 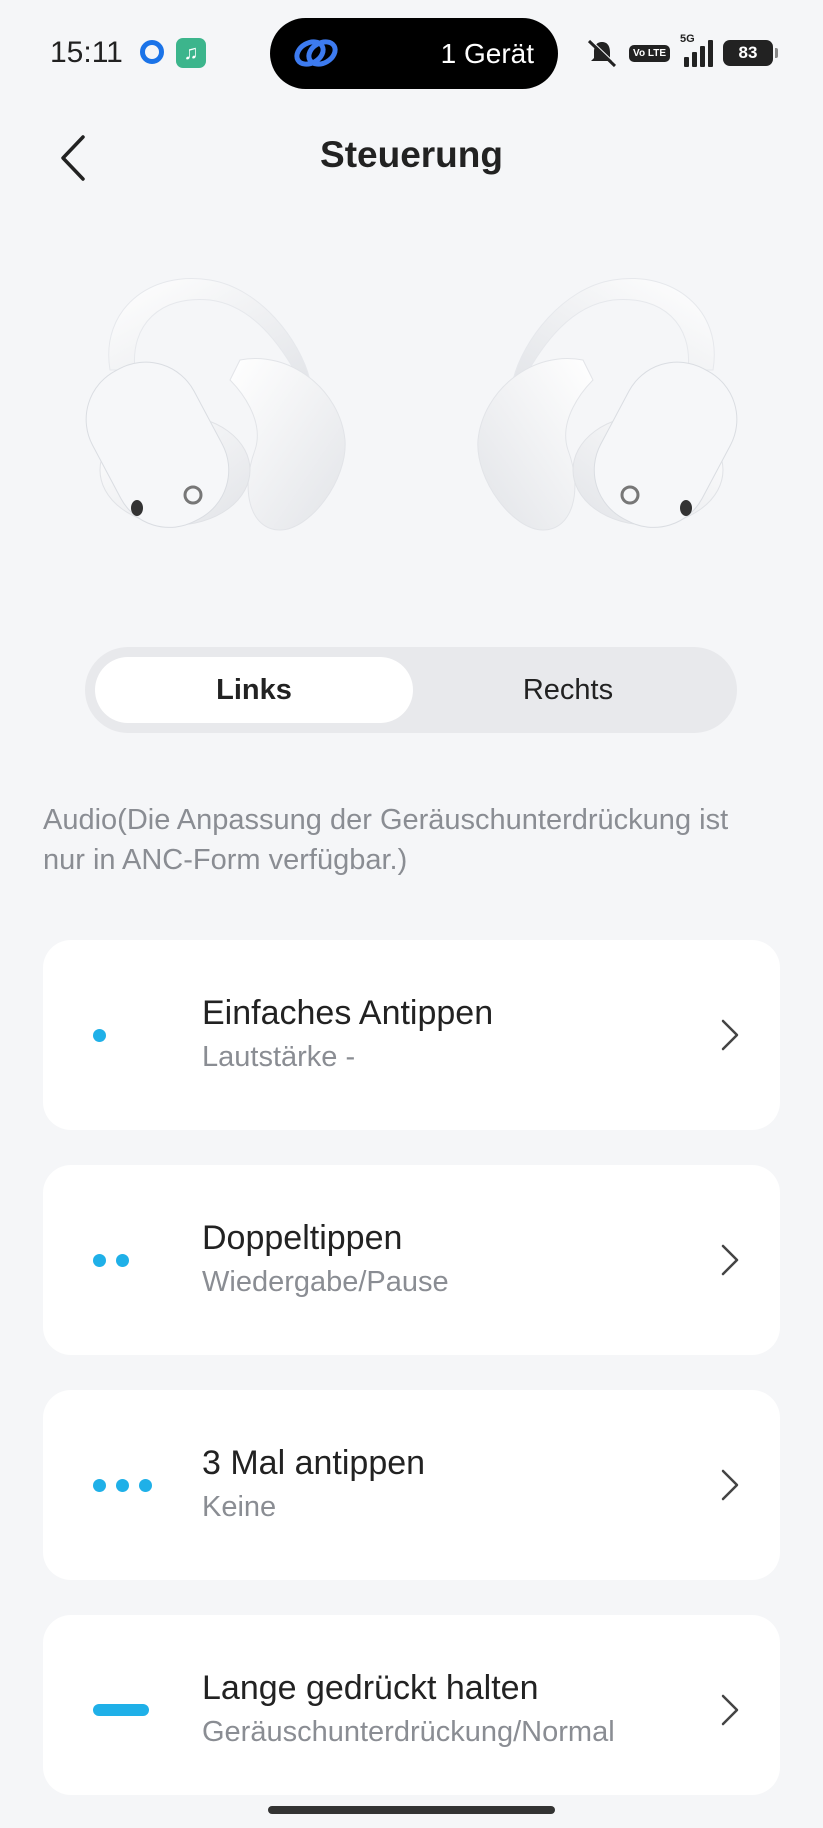 What do you see at coordinates (487, 53) in the screenshot?
I see `connected-devices-label: 1 Gerät` at bounding box center [487, 53].